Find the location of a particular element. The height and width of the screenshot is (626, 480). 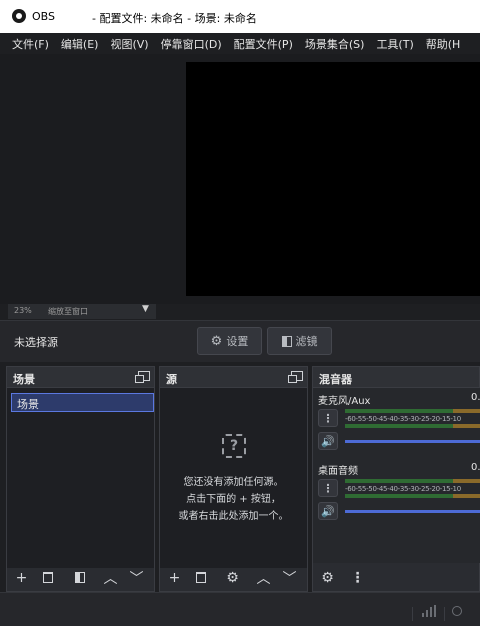

advanced-audio-button: ⚙ is located at coordinates (327, 577).